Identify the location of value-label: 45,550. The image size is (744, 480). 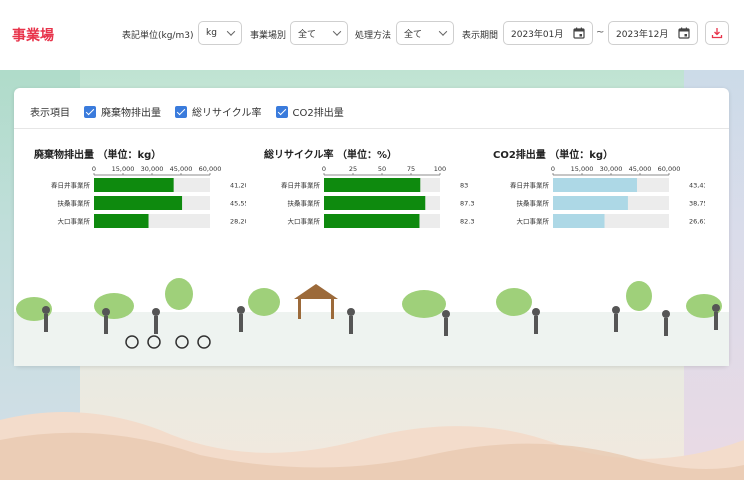
(238, 204).